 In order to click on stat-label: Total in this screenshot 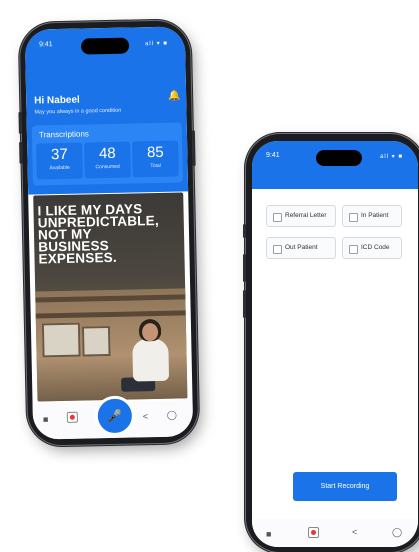, I will do `click(155, 166)`.